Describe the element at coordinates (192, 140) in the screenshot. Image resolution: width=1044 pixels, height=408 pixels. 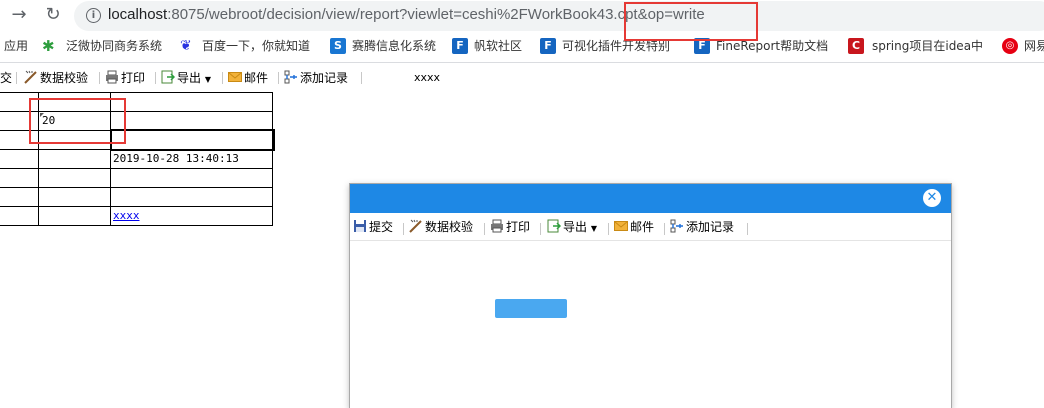
I see `selected-cell` at that location.